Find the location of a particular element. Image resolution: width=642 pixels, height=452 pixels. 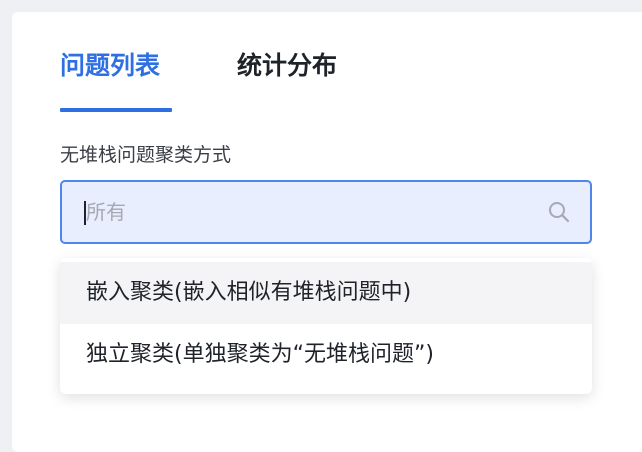

tab-issue-list: 问题列表 is located at coordinates (110, 66).